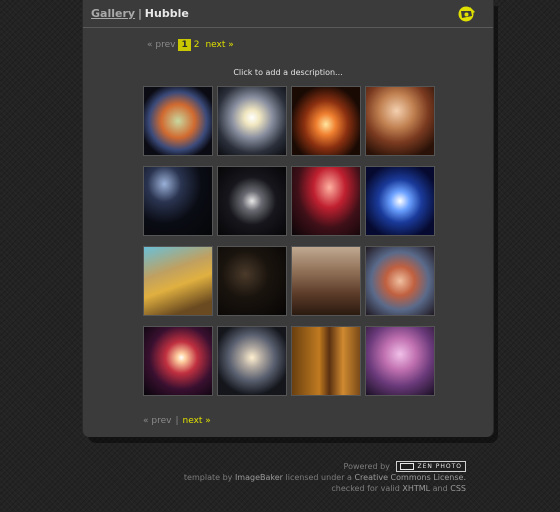 The width and height of the screenshot is (560, 512). What do you see at coordinates (326, 201) in the screenshot?
I see `thumbnail-cone-nebula` at bounding box center [326, 201].